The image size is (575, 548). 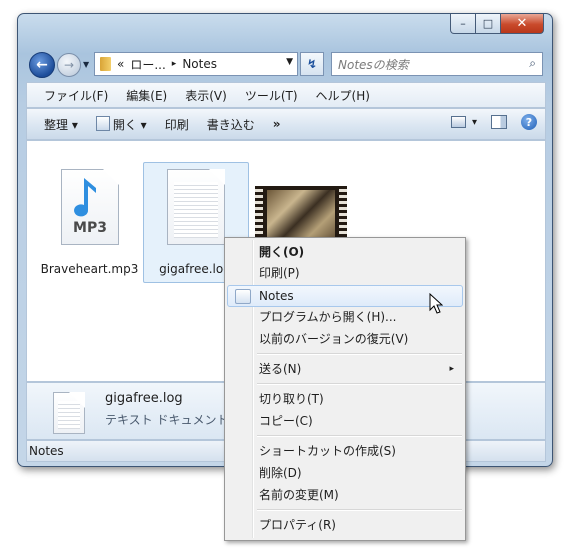 I want to click on folder-icon, so click(x=105, y=64).